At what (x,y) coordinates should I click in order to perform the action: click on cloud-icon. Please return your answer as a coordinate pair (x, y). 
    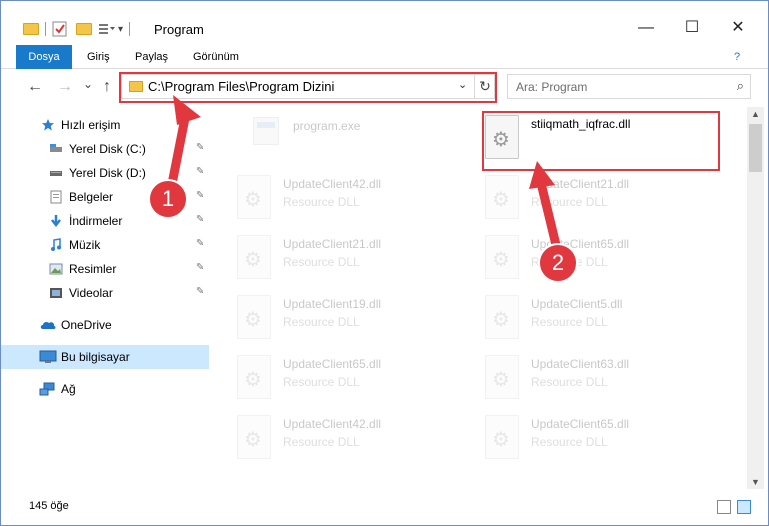
    Looking at the image, I should click on (48, 325).